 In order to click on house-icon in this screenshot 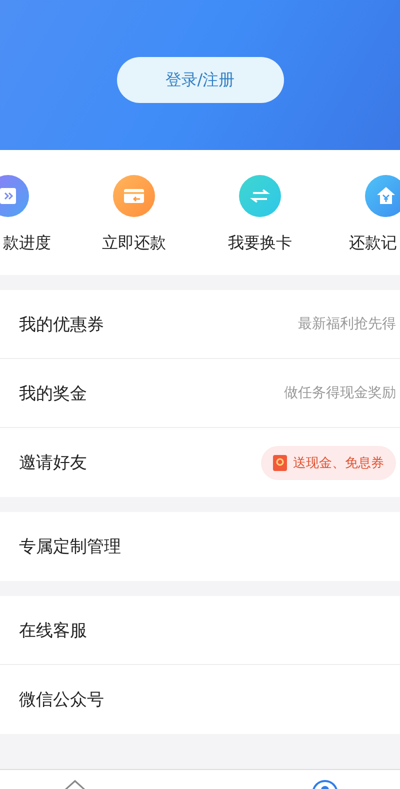, I will do `click(382, 196)`.